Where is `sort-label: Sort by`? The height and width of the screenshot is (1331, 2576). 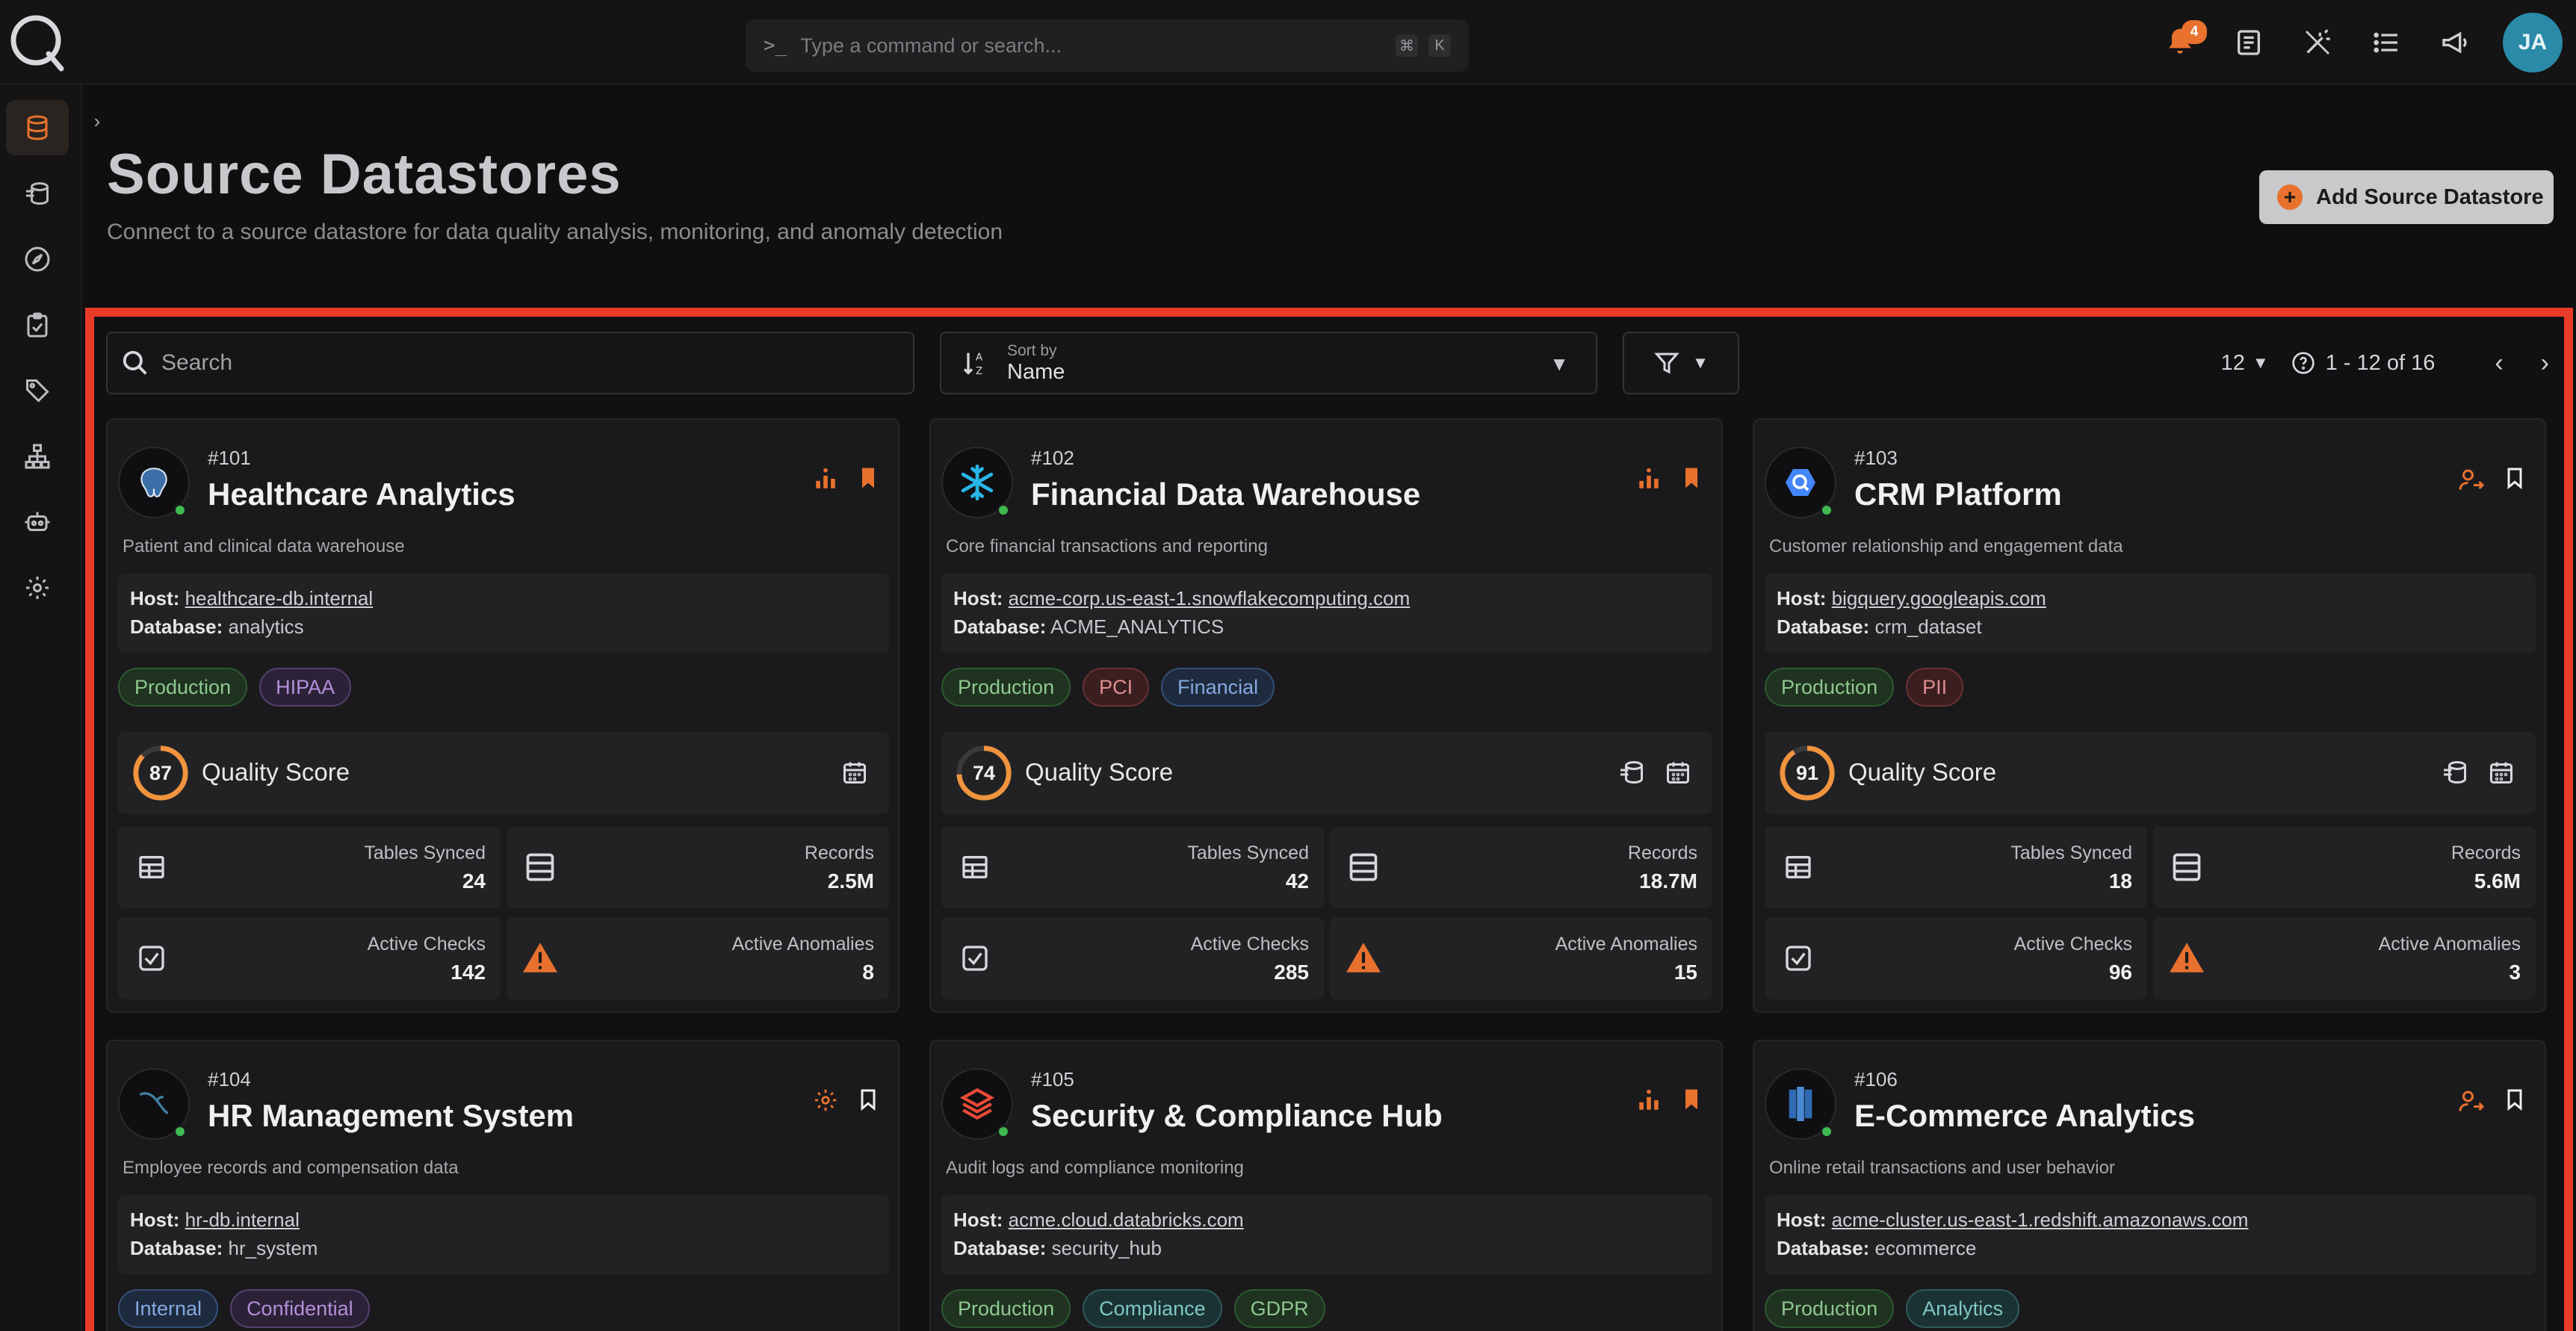 sort-label: Sort by is located at coordinates (1032, 350).